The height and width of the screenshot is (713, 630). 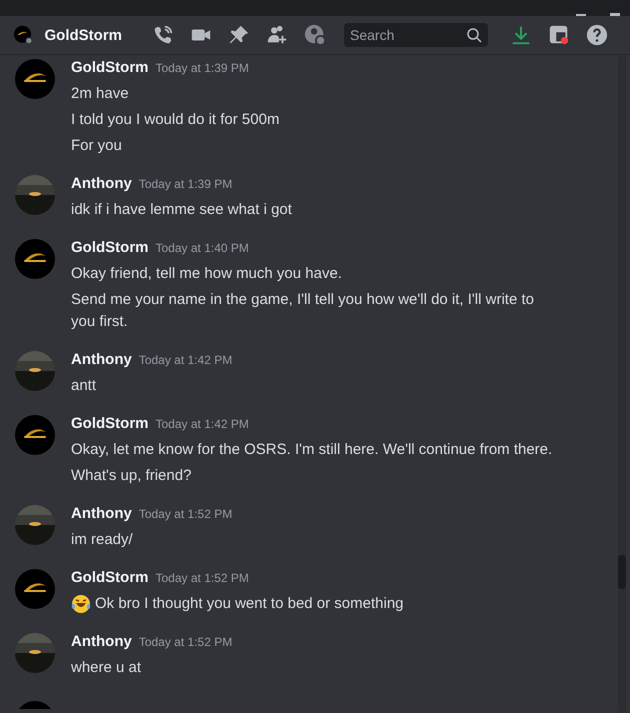 I want to click on scrollbar, so click(x=622, y=384).